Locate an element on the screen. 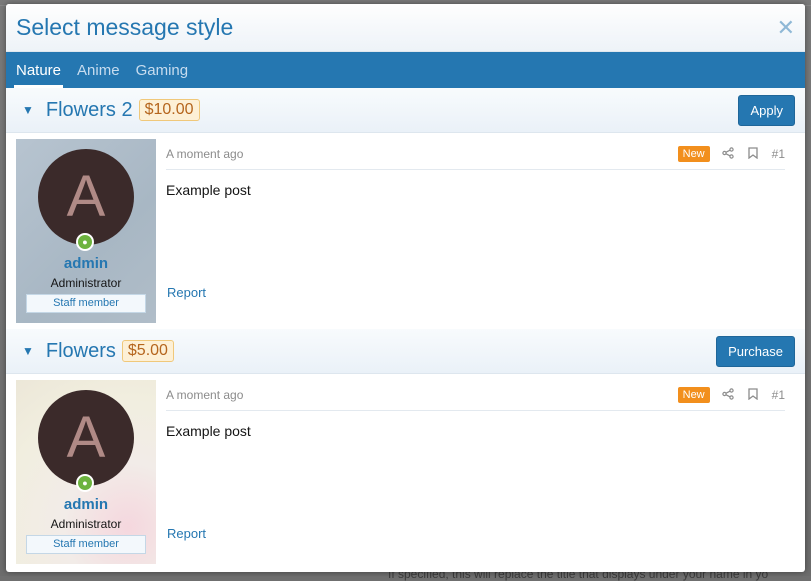  style-title: Flowers 2 is located at coordinates (89, 109).